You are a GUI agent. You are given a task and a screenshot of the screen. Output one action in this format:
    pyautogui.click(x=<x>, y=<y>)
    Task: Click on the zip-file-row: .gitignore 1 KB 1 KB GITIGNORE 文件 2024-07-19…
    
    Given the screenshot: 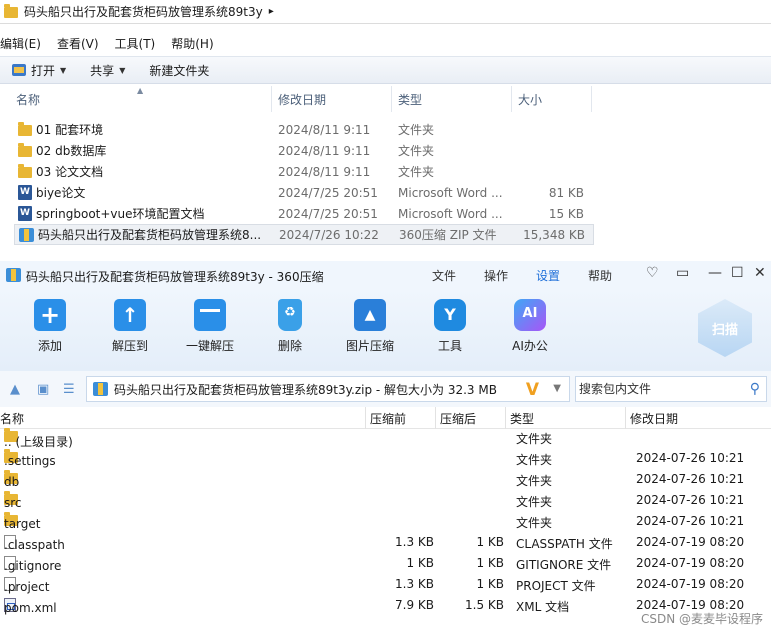 What is the action you would take?
    pyautogui.click(x=385, y=563)
    